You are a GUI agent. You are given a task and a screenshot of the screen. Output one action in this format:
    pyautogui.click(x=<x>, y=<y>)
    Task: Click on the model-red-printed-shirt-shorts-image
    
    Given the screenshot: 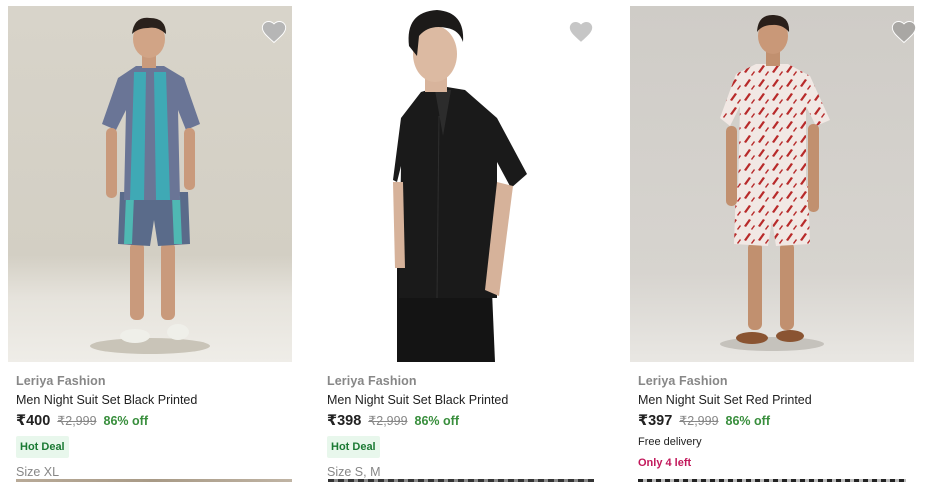 What is the action you would take?
    pyautogui.click(x=775, y=182)
    